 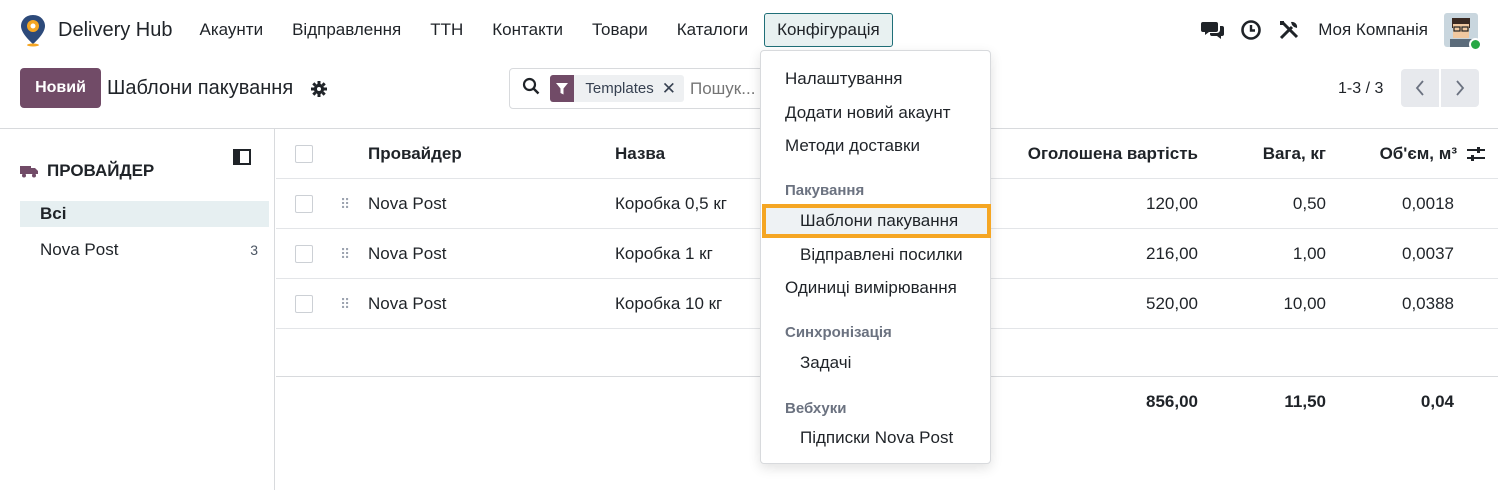 I want to click on pager-previous-button, so click(x=1420, y=88).